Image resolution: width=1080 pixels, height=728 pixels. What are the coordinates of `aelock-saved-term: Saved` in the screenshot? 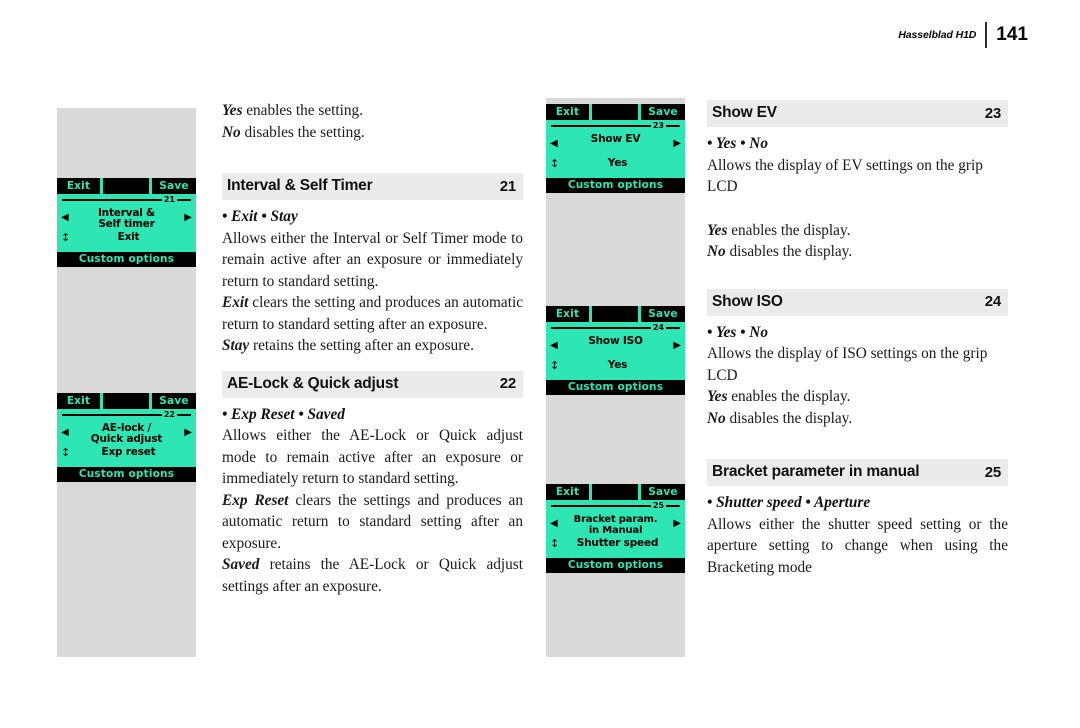 It's located at (241, 564).